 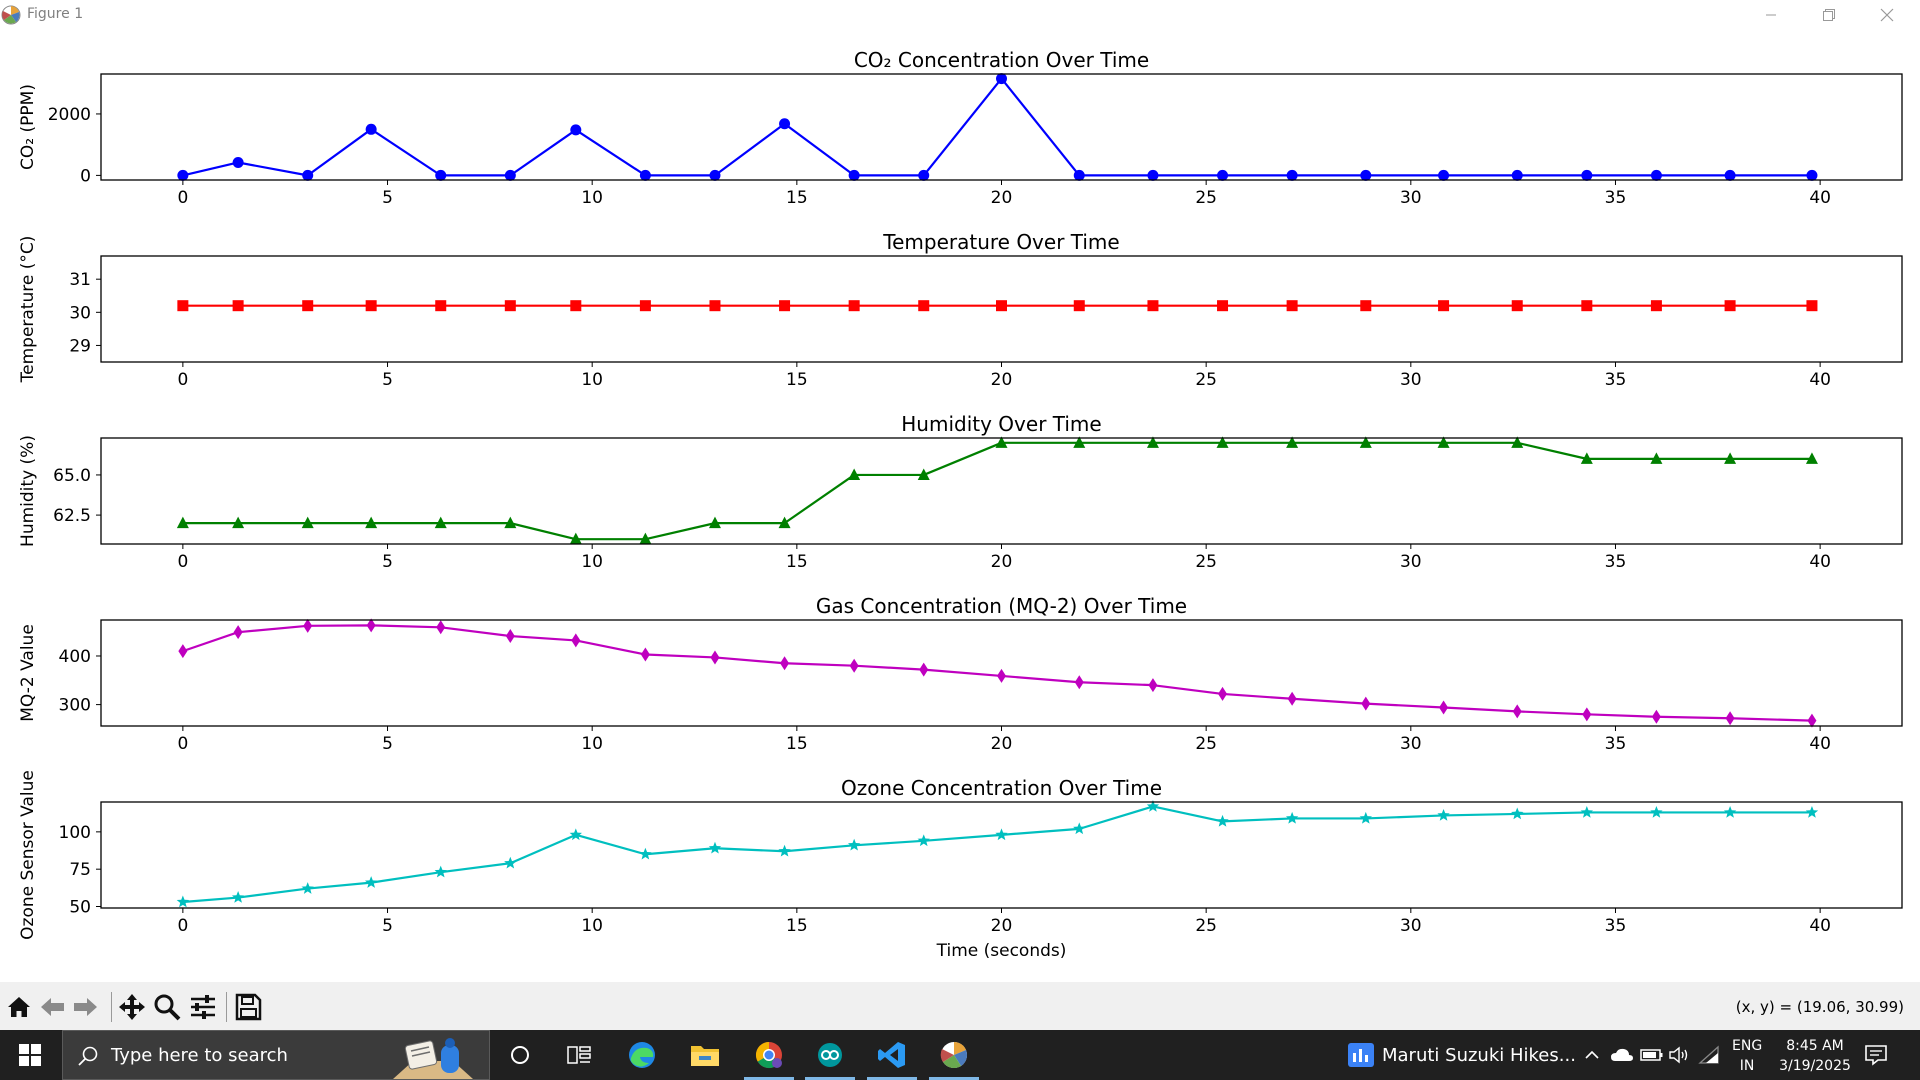 I want to click on save-button, so click(x=248, y=1007).